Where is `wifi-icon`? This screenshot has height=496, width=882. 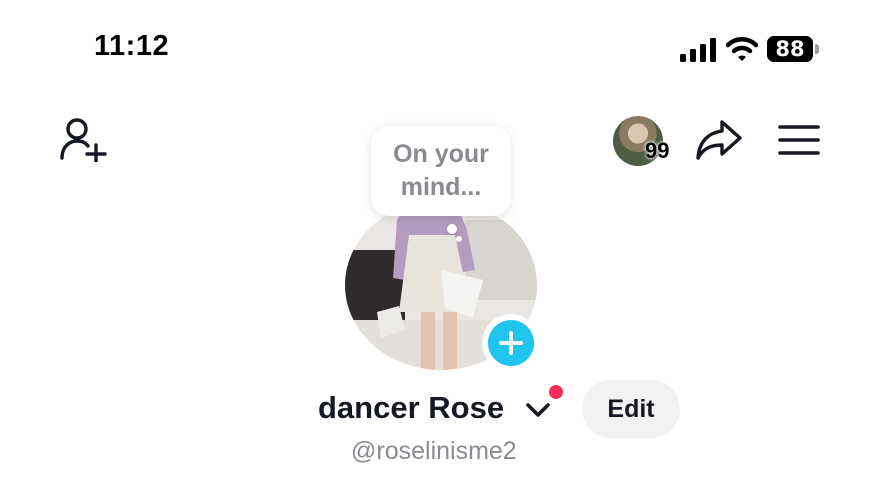
wifi-icon is located at coordinates (742, 49).